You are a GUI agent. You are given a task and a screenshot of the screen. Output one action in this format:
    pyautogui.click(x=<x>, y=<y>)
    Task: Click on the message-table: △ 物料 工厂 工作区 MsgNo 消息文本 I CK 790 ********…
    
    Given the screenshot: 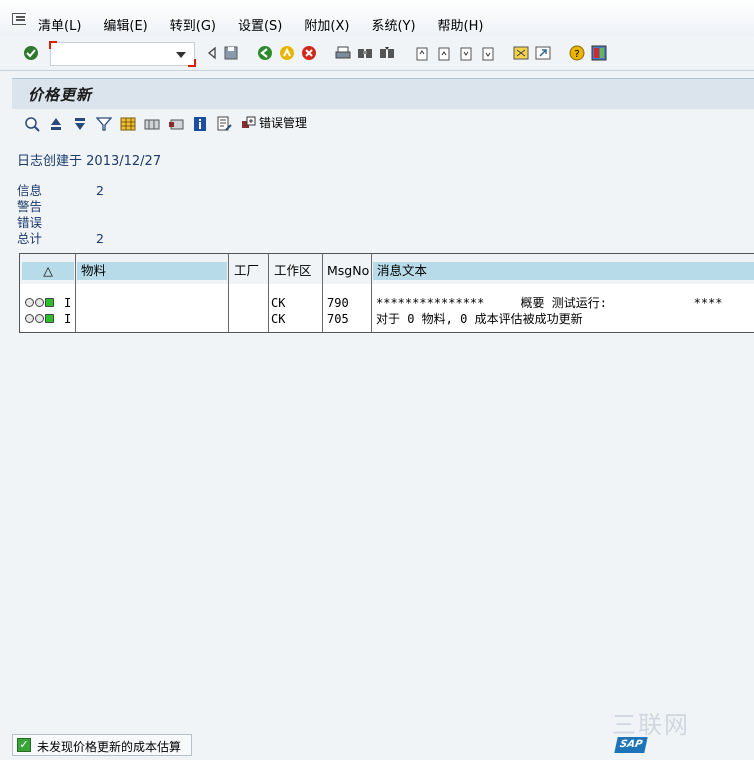 What is the action you would take?
    pyautogui.click(x=386, y=293)
    